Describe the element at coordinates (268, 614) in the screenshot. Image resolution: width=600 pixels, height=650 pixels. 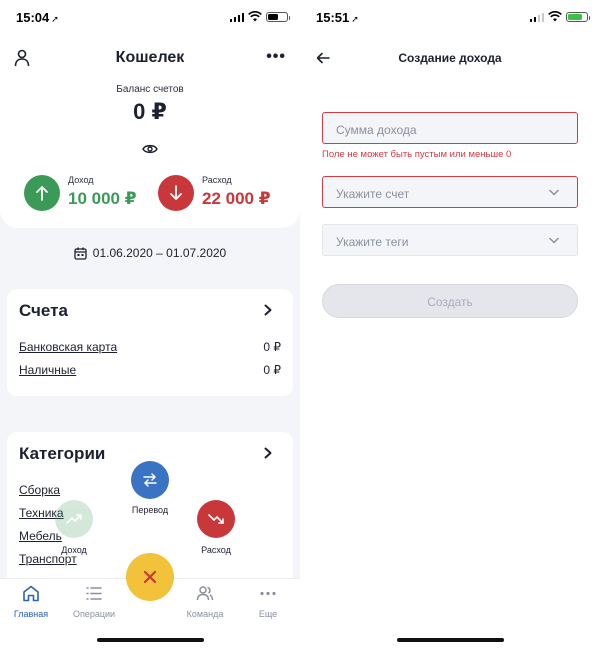
I see `tab-label: Еще` at that location.